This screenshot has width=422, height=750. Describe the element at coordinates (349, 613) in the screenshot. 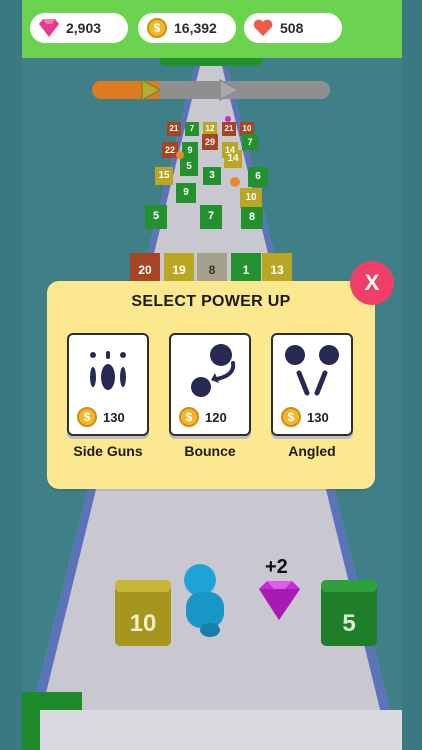

I see `near-block-right` at that location.